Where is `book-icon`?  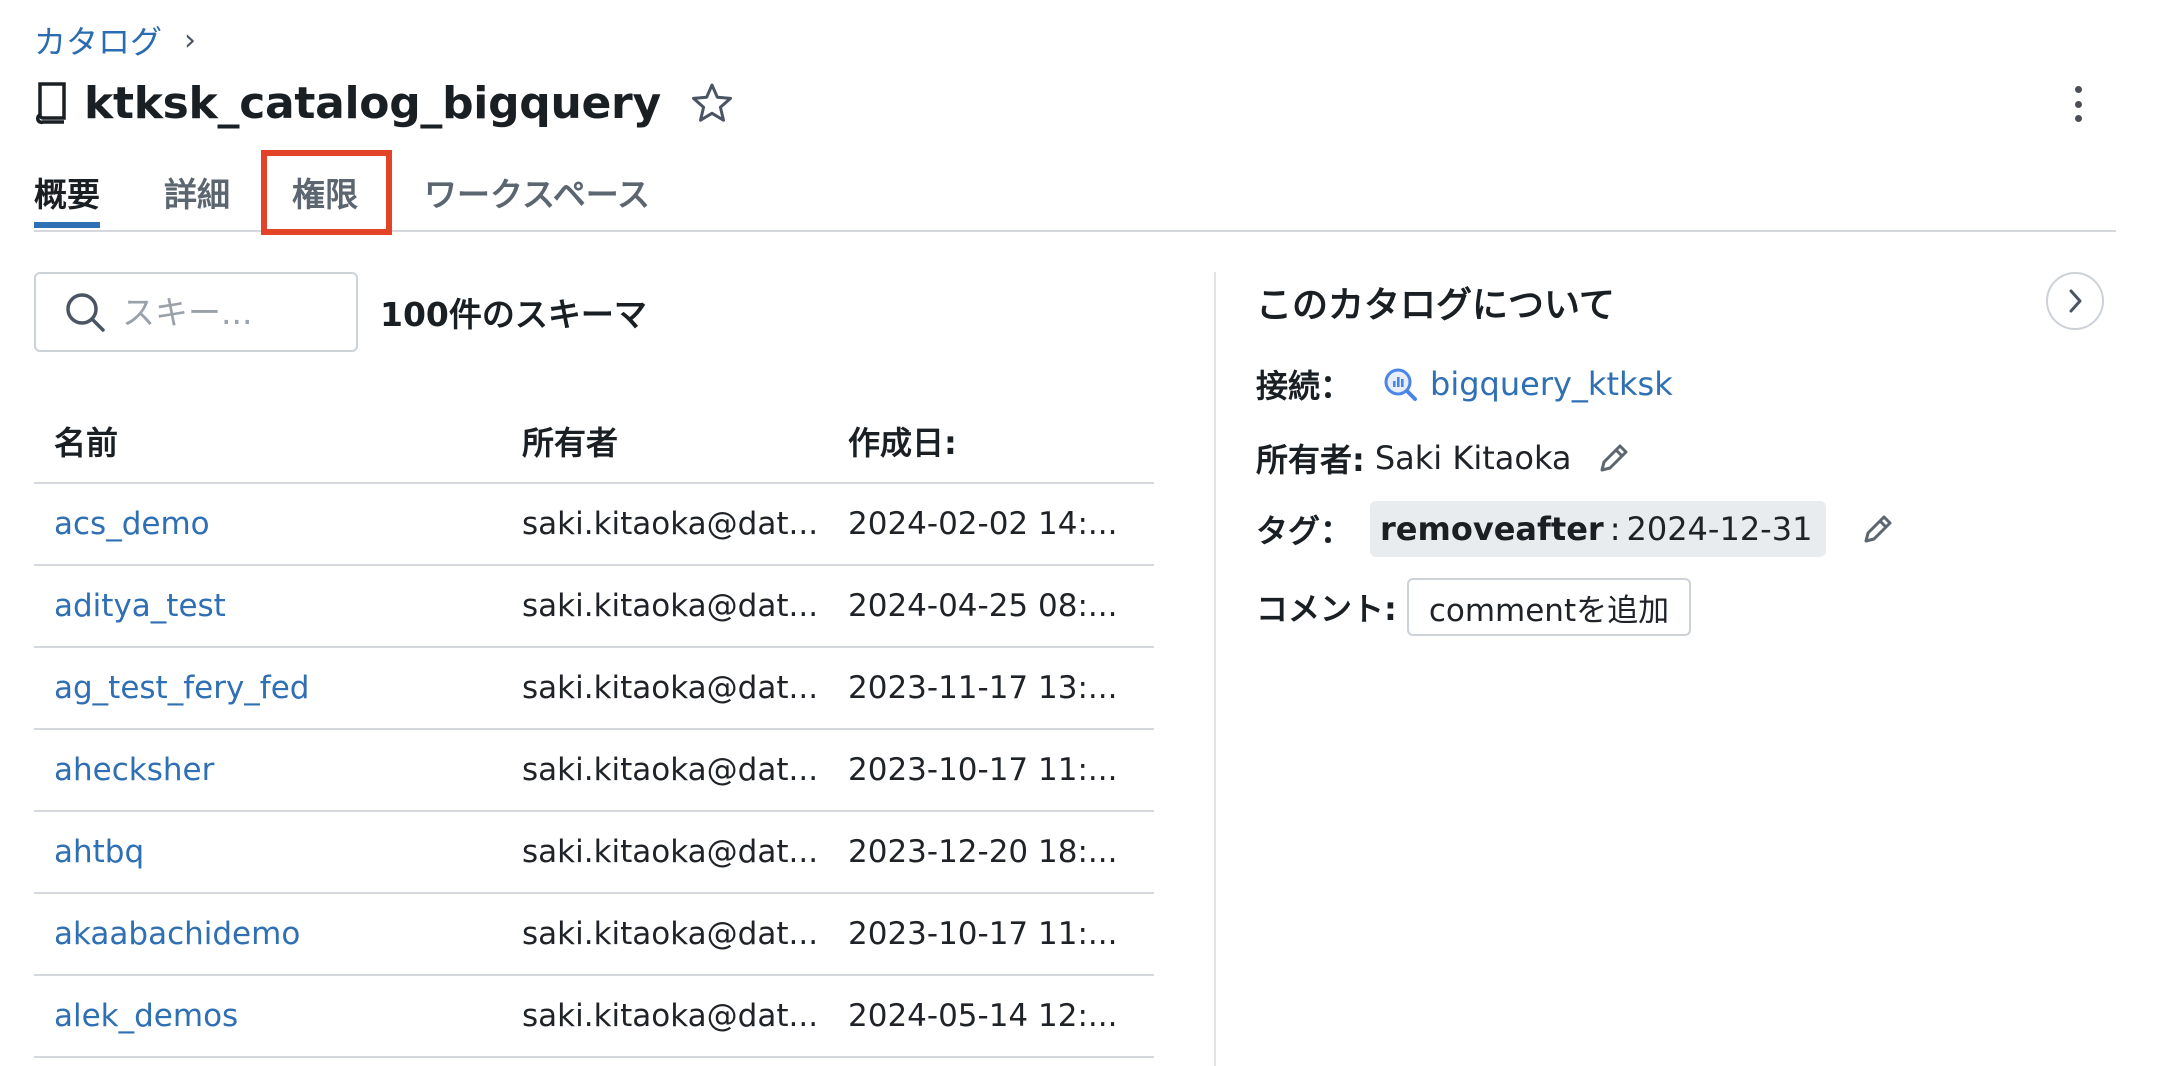
book-icon is located at coordinates (50, 103).